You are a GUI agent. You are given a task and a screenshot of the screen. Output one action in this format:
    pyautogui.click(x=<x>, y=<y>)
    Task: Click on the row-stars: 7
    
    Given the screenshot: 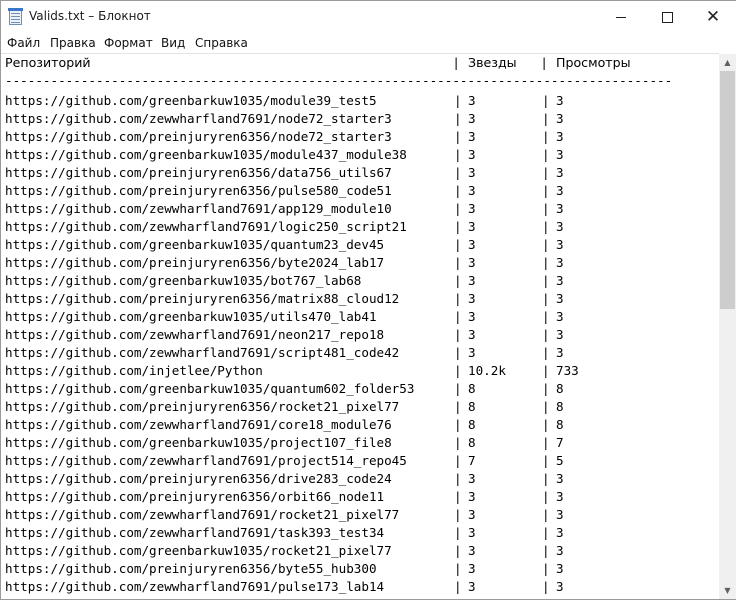 What is the action you would take?
    pyautogui.click(x=472, y=460)
    